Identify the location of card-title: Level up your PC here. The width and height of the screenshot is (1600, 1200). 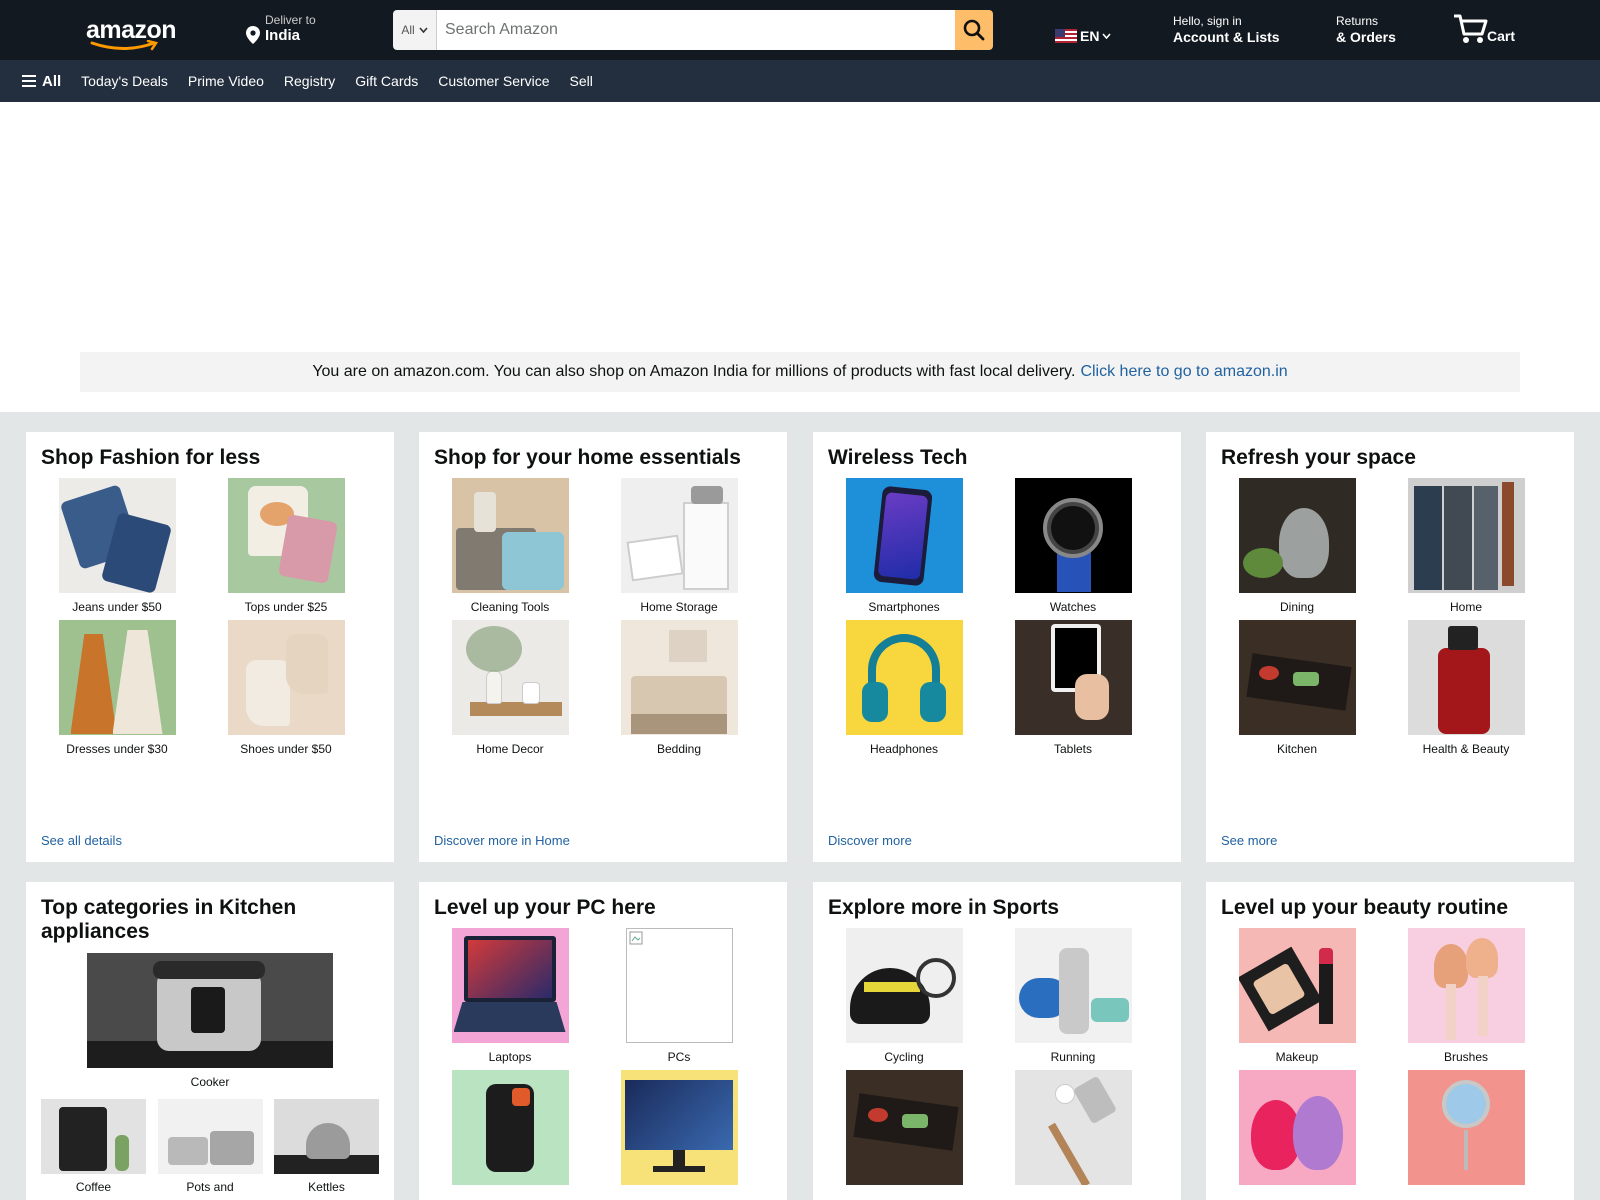
(545, 907).